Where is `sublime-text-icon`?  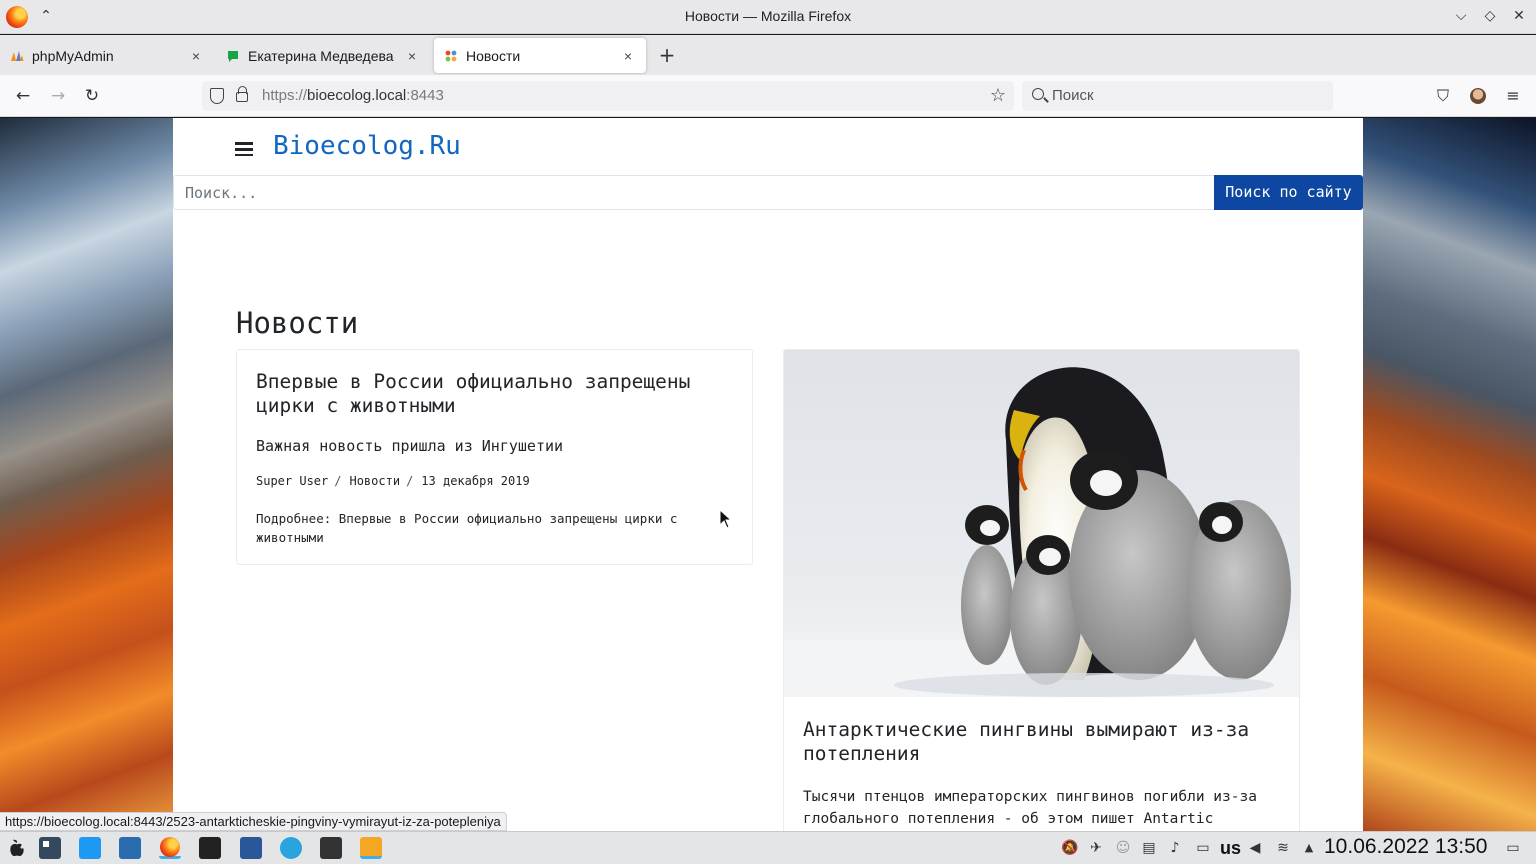 sublime-text-icon is located at coordinates (371, 848).